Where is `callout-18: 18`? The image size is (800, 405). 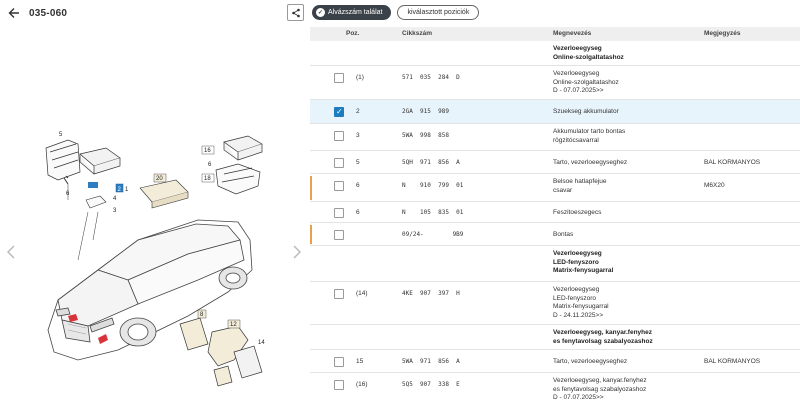
callout-18: 18 is located at coordinates (207, 179).